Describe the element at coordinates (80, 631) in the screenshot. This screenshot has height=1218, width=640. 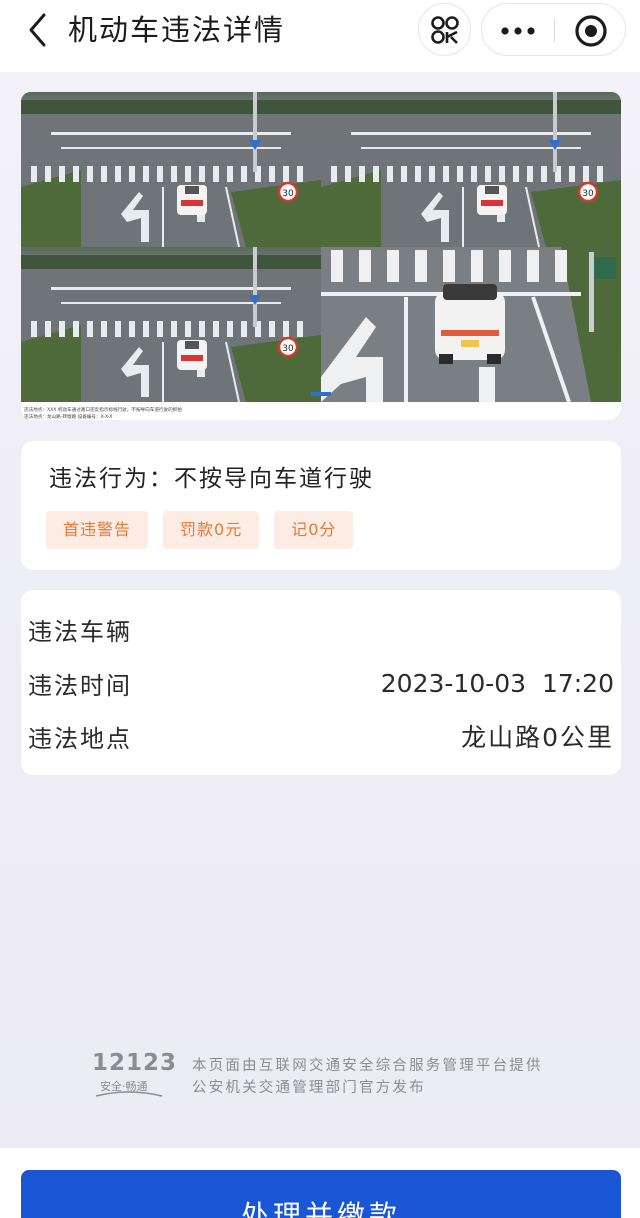
I see `vehicle-label: 违法车辆` at that location.